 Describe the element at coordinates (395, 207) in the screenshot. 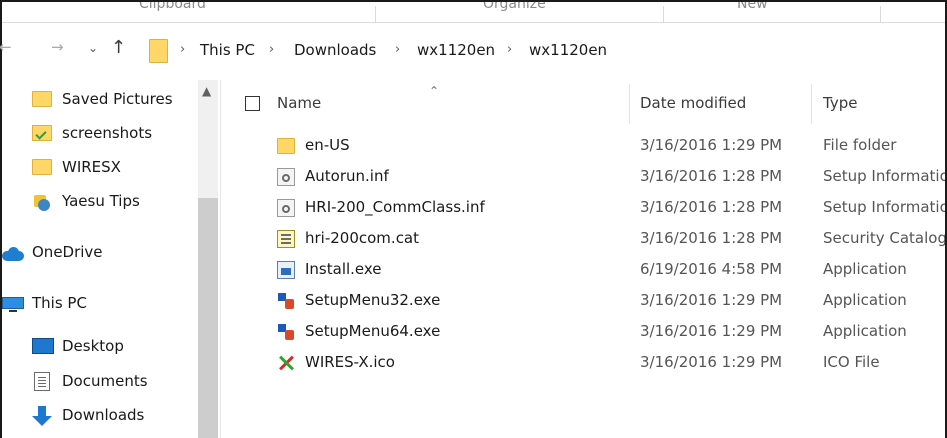

I see `file-name: HRI-200_CommClass.inf` at that location.